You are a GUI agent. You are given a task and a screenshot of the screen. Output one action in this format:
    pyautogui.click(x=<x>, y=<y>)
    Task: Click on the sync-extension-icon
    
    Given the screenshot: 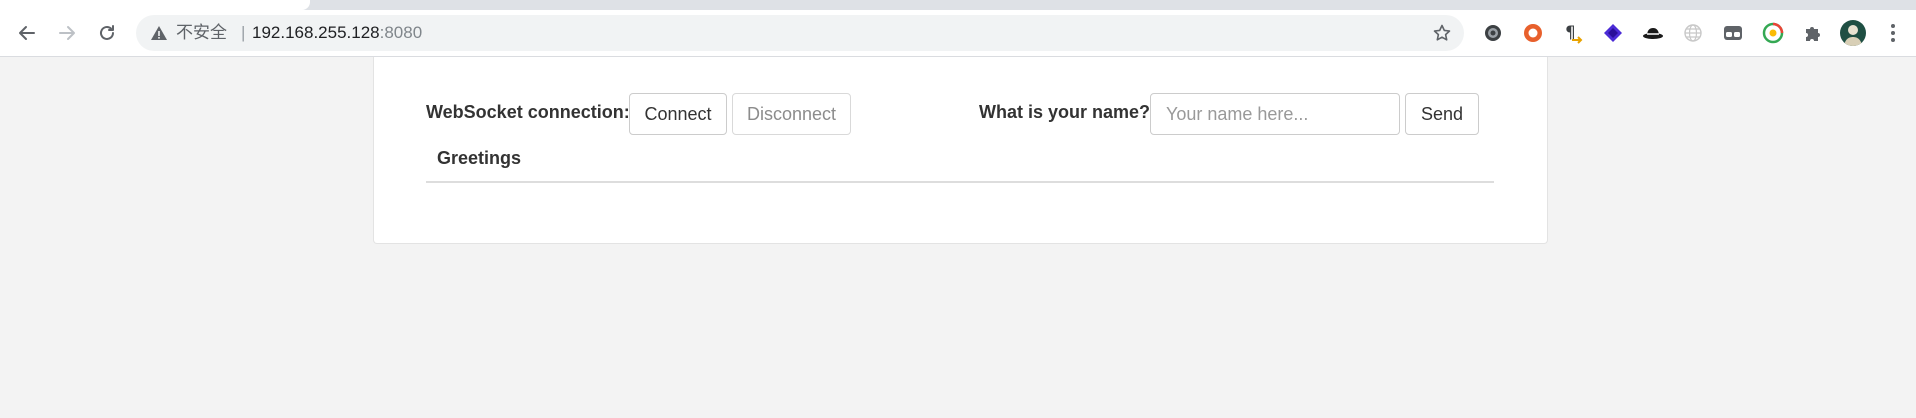 What is the action you would take?
    pyautogui.click(x=1773, y=33)
    